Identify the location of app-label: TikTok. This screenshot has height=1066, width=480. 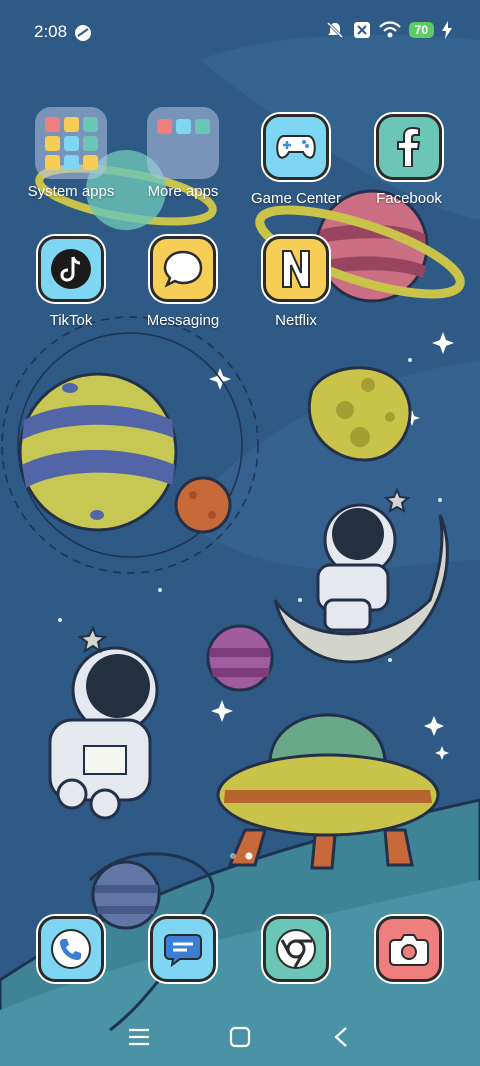
(71, 320).